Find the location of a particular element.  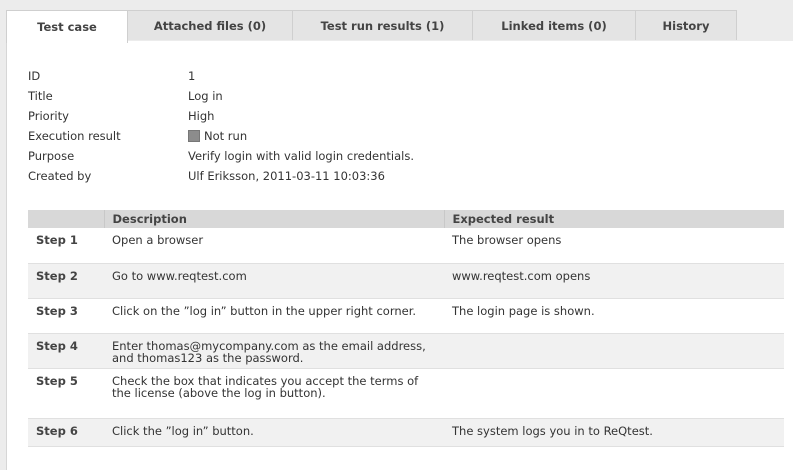

step-expected-result: The login page is shown. is located at coordinates (614, 316).